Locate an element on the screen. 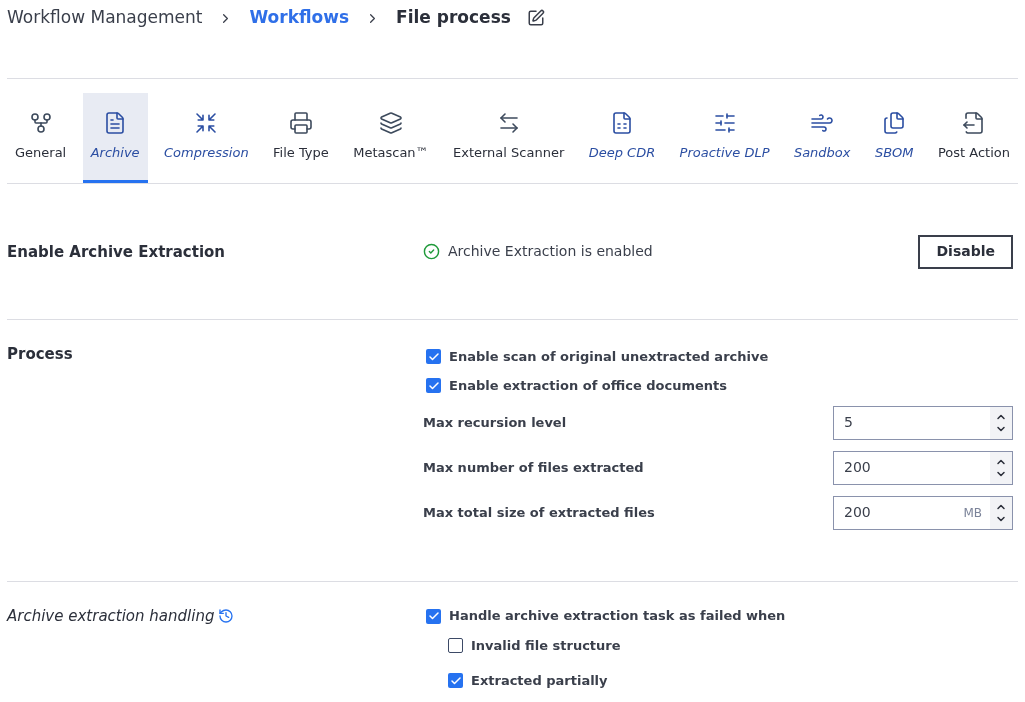 The height and width of the screenshot is (702, 1025). checkbox-label: Extracted partially is located at coordinates (539, 680).